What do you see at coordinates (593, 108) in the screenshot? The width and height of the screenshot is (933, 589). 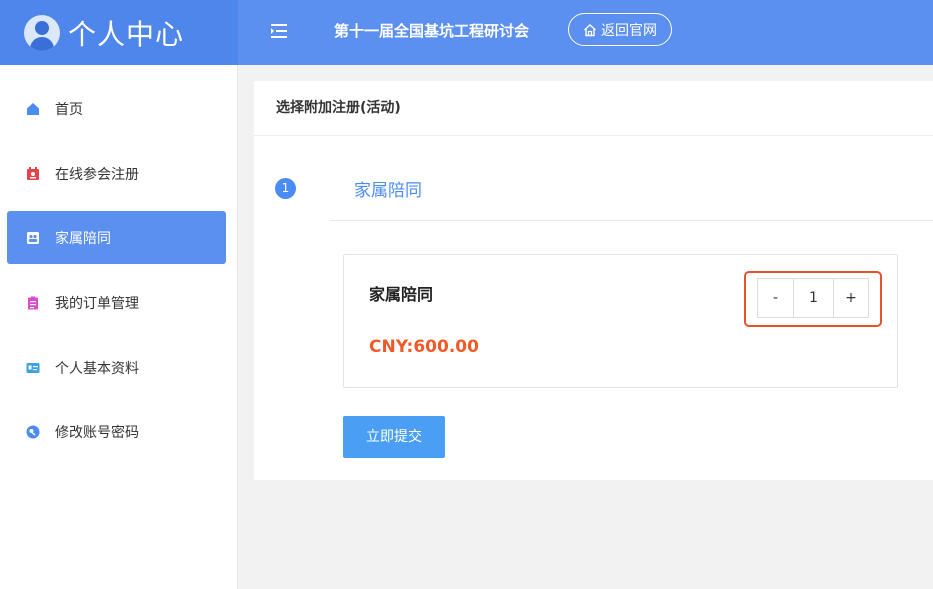 I see `panel-title: 选择附加注册(活动)` at bounding box center [593, 108].